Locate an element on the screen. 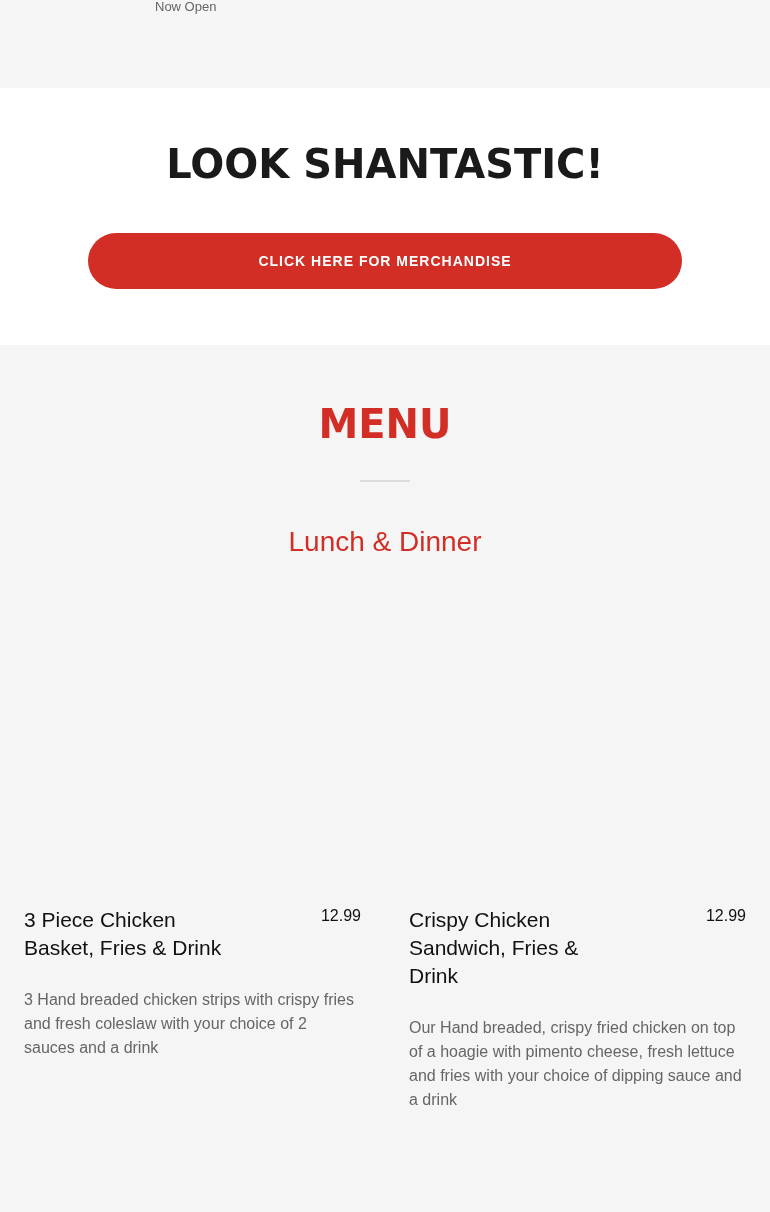 Image resolution: width=770 pixels, height=1212 pixels. merchandise-button: CLICK HERE FOR MERCHANDISE is located at coordinates (385, 261).